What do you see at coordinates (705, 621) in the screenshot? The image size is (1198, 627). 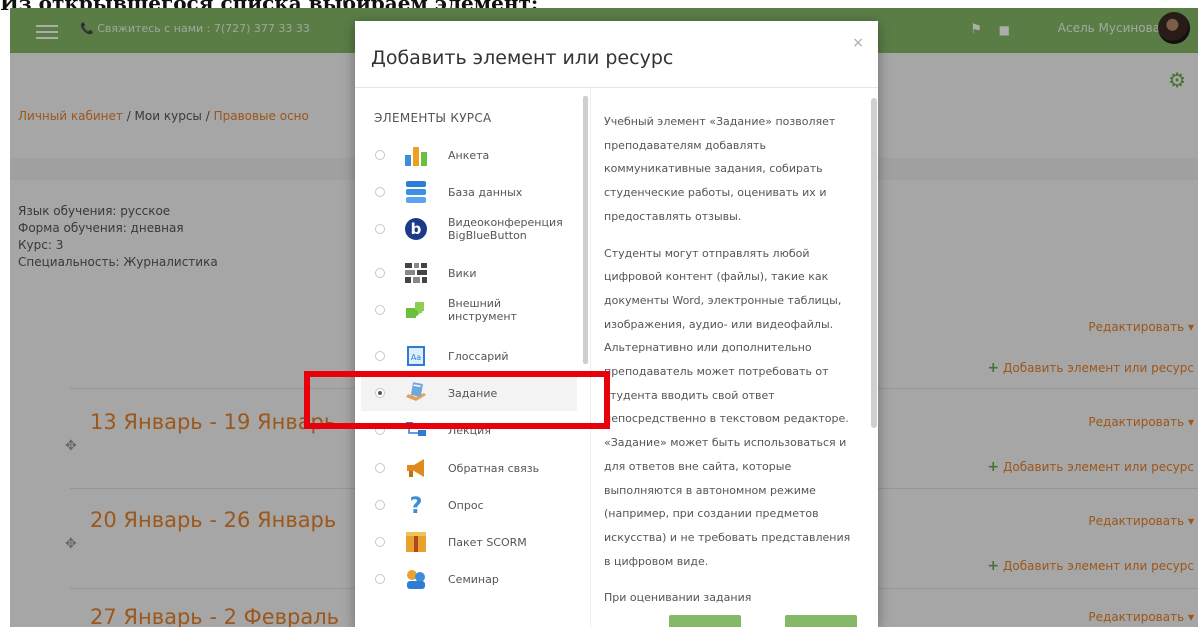 I see `add-button` at bounding box center [705, 621].